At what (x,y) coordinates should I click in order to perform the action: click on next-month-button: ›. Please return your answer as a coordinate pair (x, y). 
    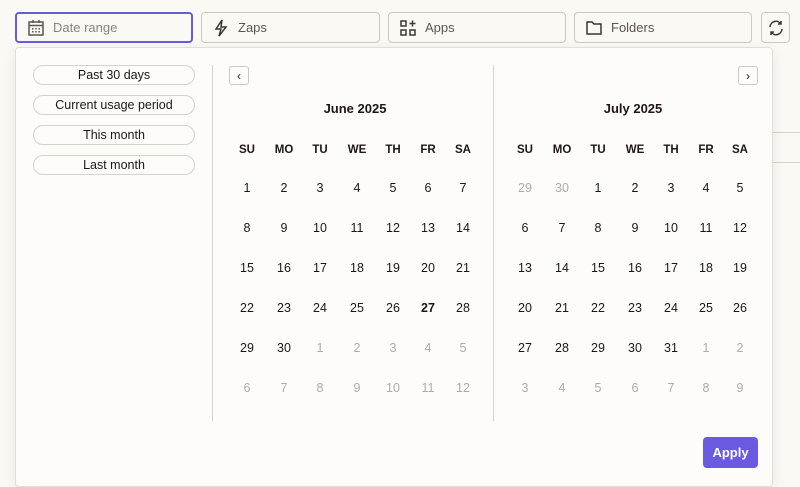
    Looking at the image, I should click on (748, 75).